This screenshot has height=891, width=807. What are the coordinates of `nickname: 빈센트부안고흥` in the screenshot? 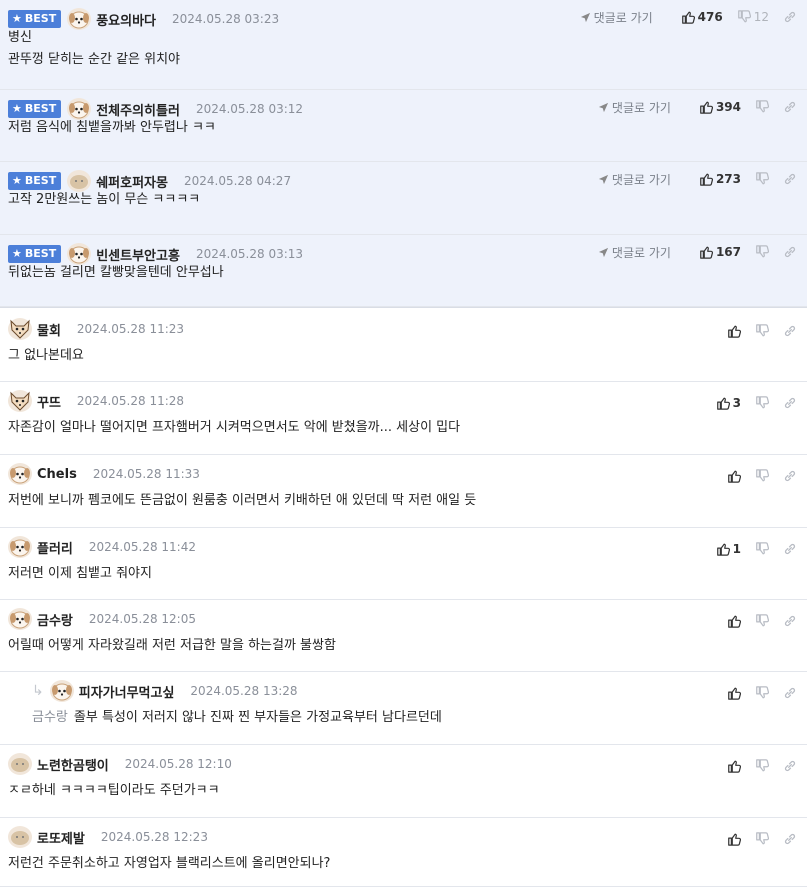 It's located at (138, 254).